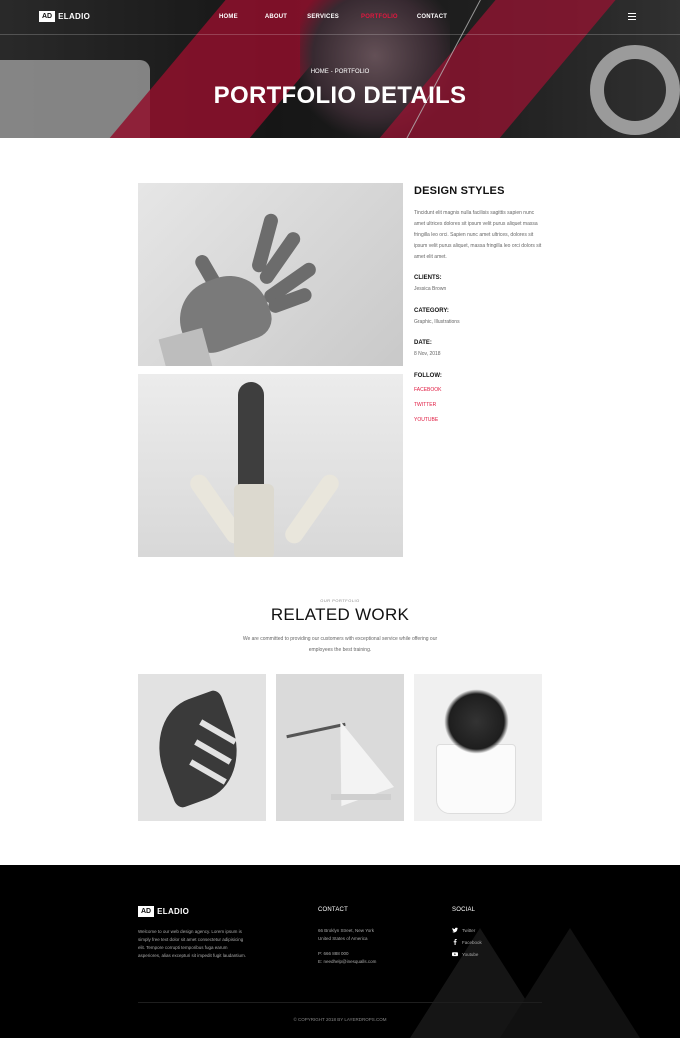 The image size is (680, 1038). Describe the element at coordinates (455, 954) in the screenshot. I see `youtube-icon` at that location.